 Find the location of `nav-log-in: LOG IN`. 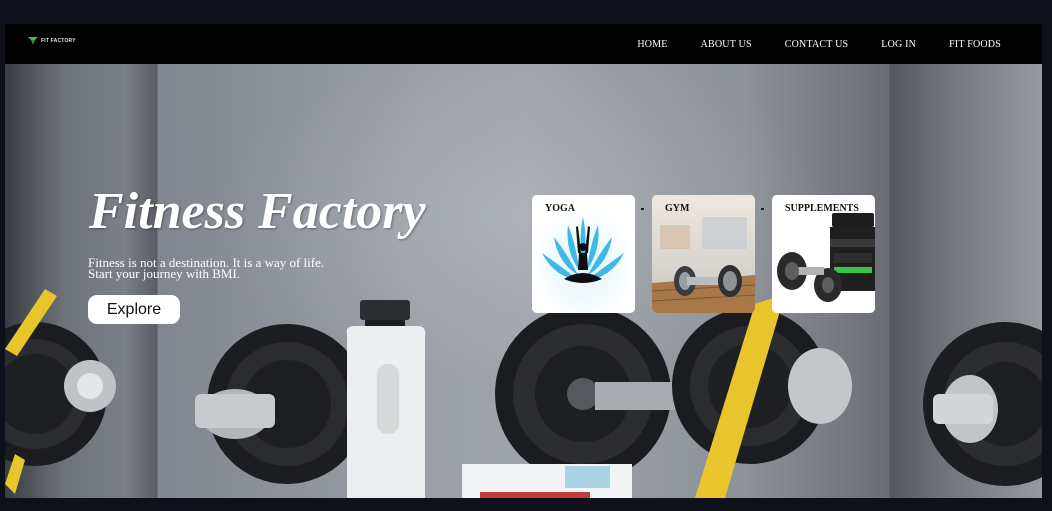

nav-log-in: LOG IN is located at coordinates (898, 44).